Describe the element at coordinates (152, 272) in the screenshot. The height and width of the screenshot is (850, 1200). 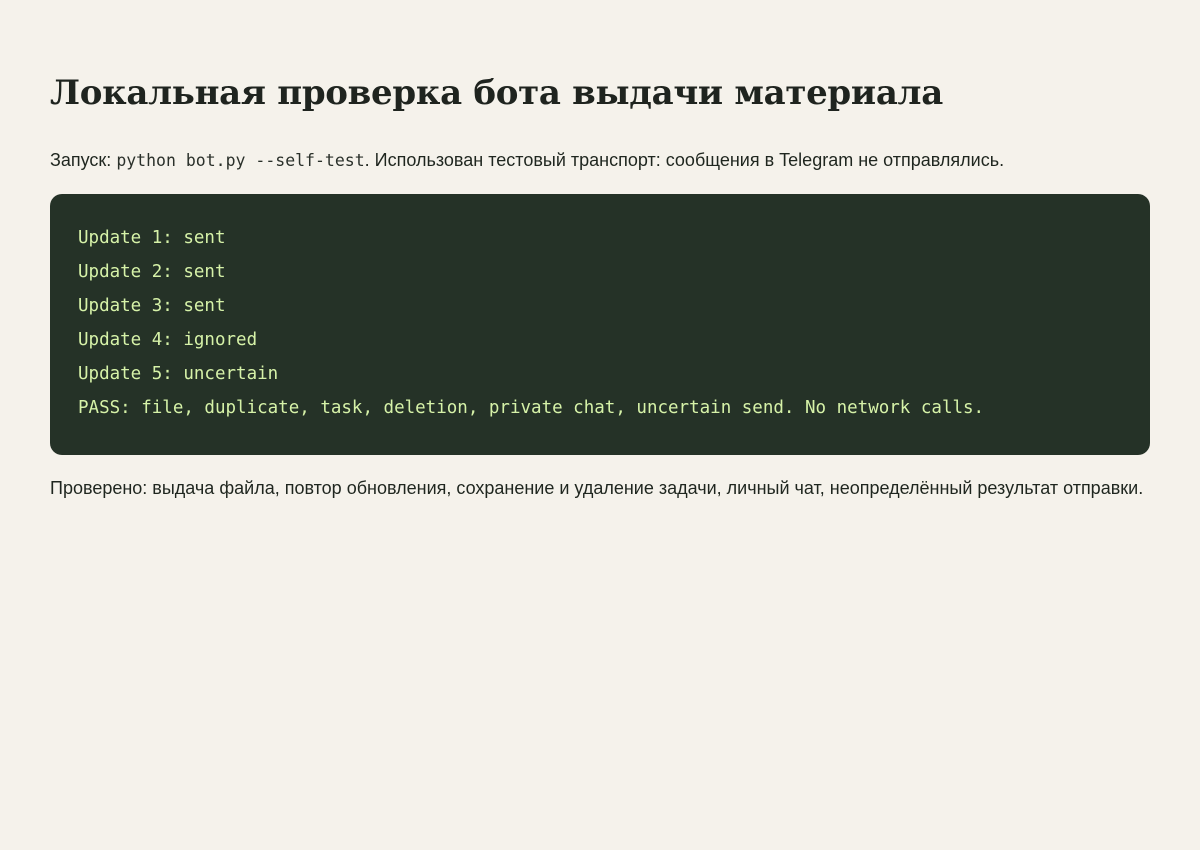
I see `console-line-update-2: Update 2: sent` at that location.